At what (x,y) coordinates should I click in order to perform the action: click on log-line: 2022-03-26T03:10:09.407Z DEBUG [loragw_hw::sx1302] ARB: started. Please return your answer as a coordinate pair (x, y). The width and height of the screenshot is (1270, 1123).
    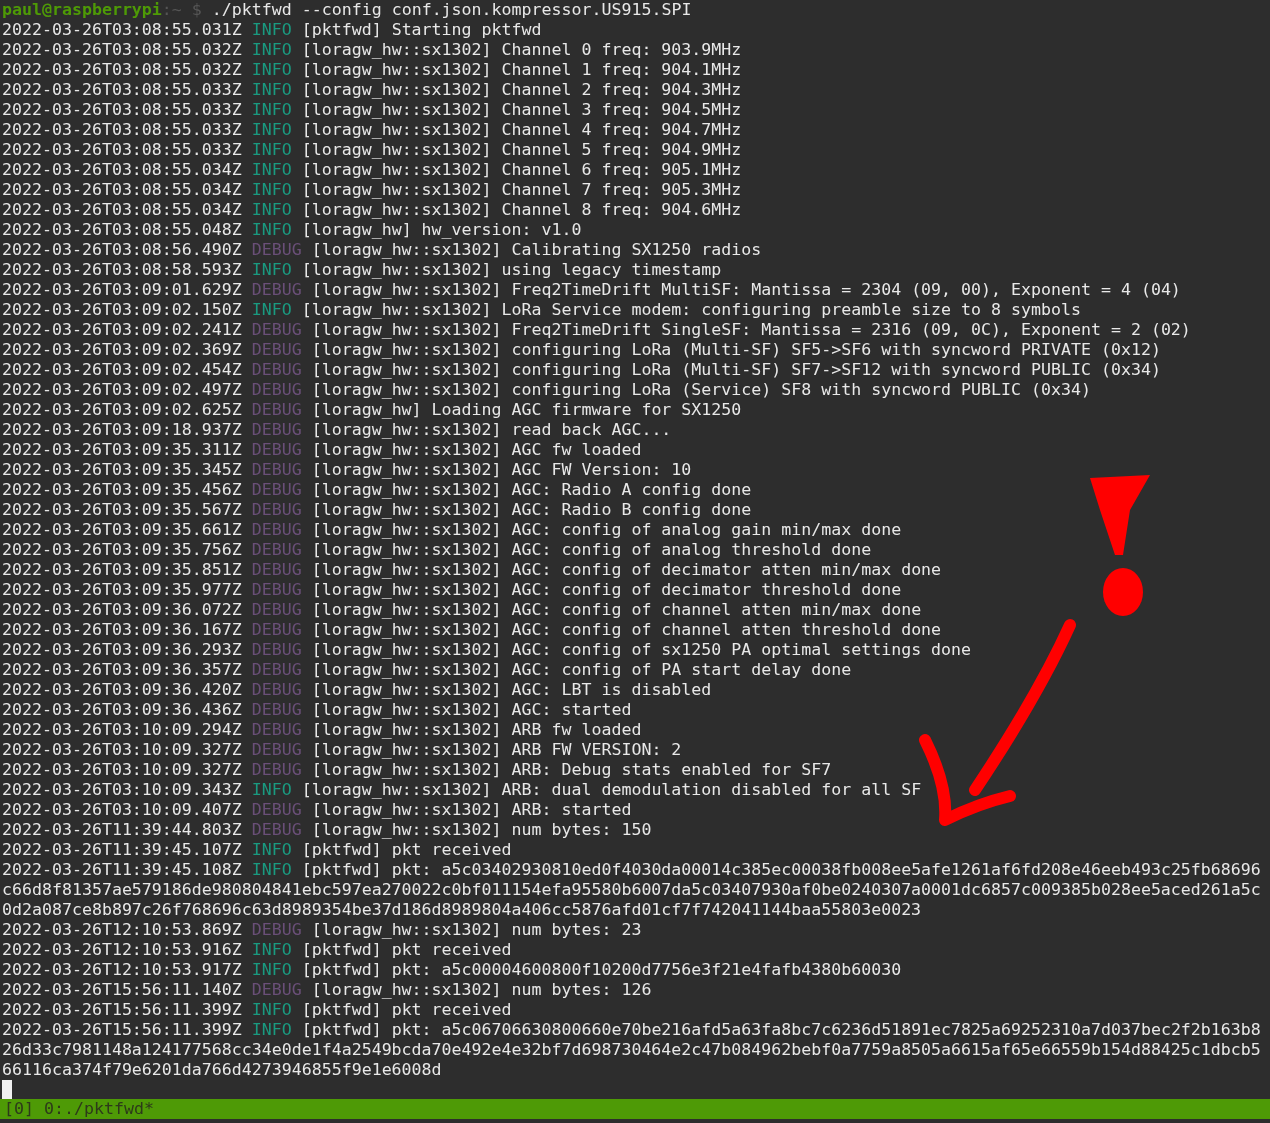
    Looking at the image, I should click on (317, 810).